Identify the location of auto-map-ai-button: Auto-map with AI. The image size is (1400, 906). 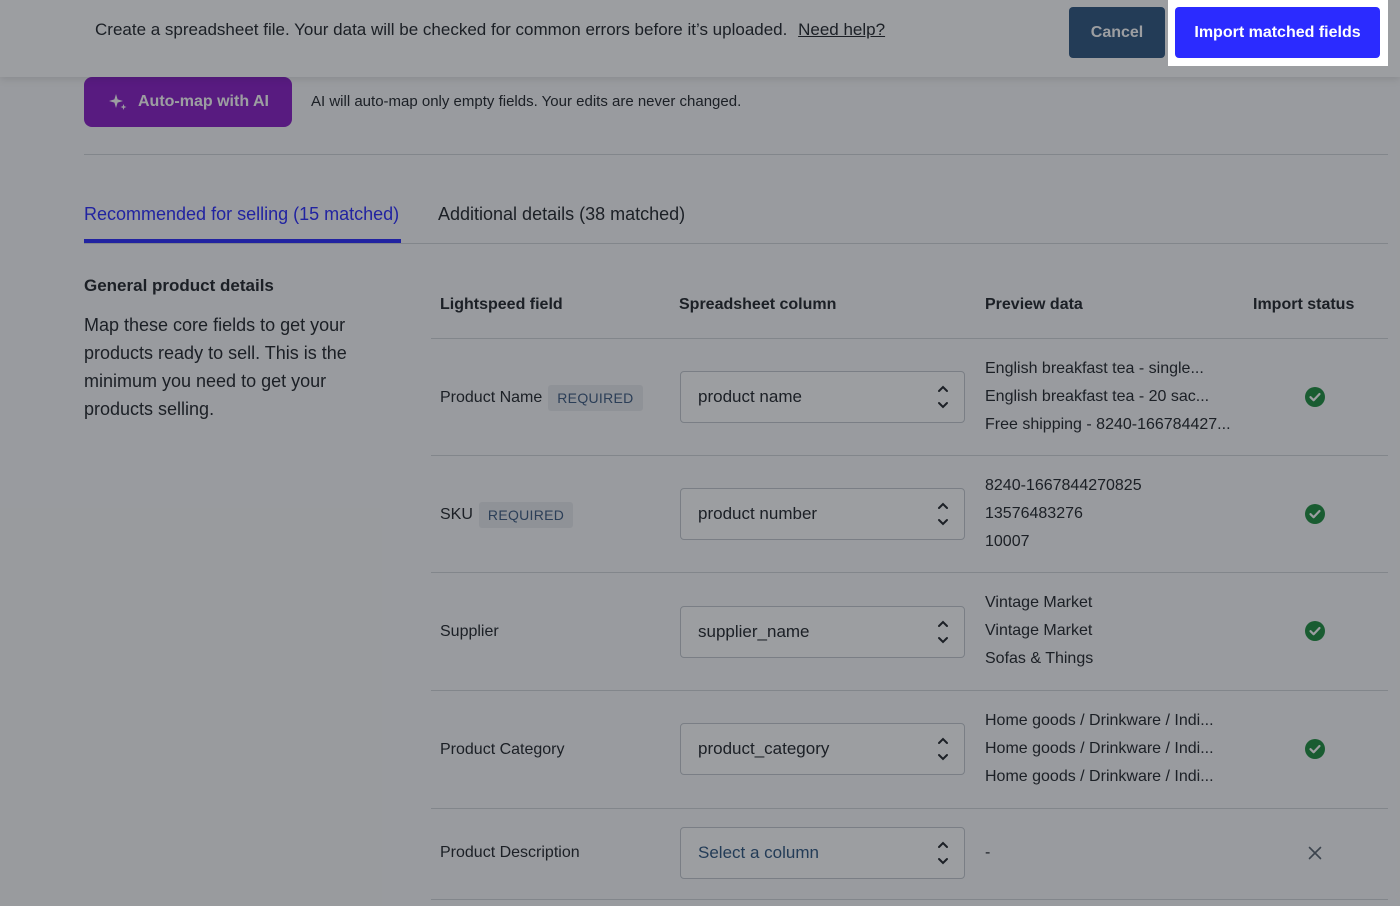
(188, 102).